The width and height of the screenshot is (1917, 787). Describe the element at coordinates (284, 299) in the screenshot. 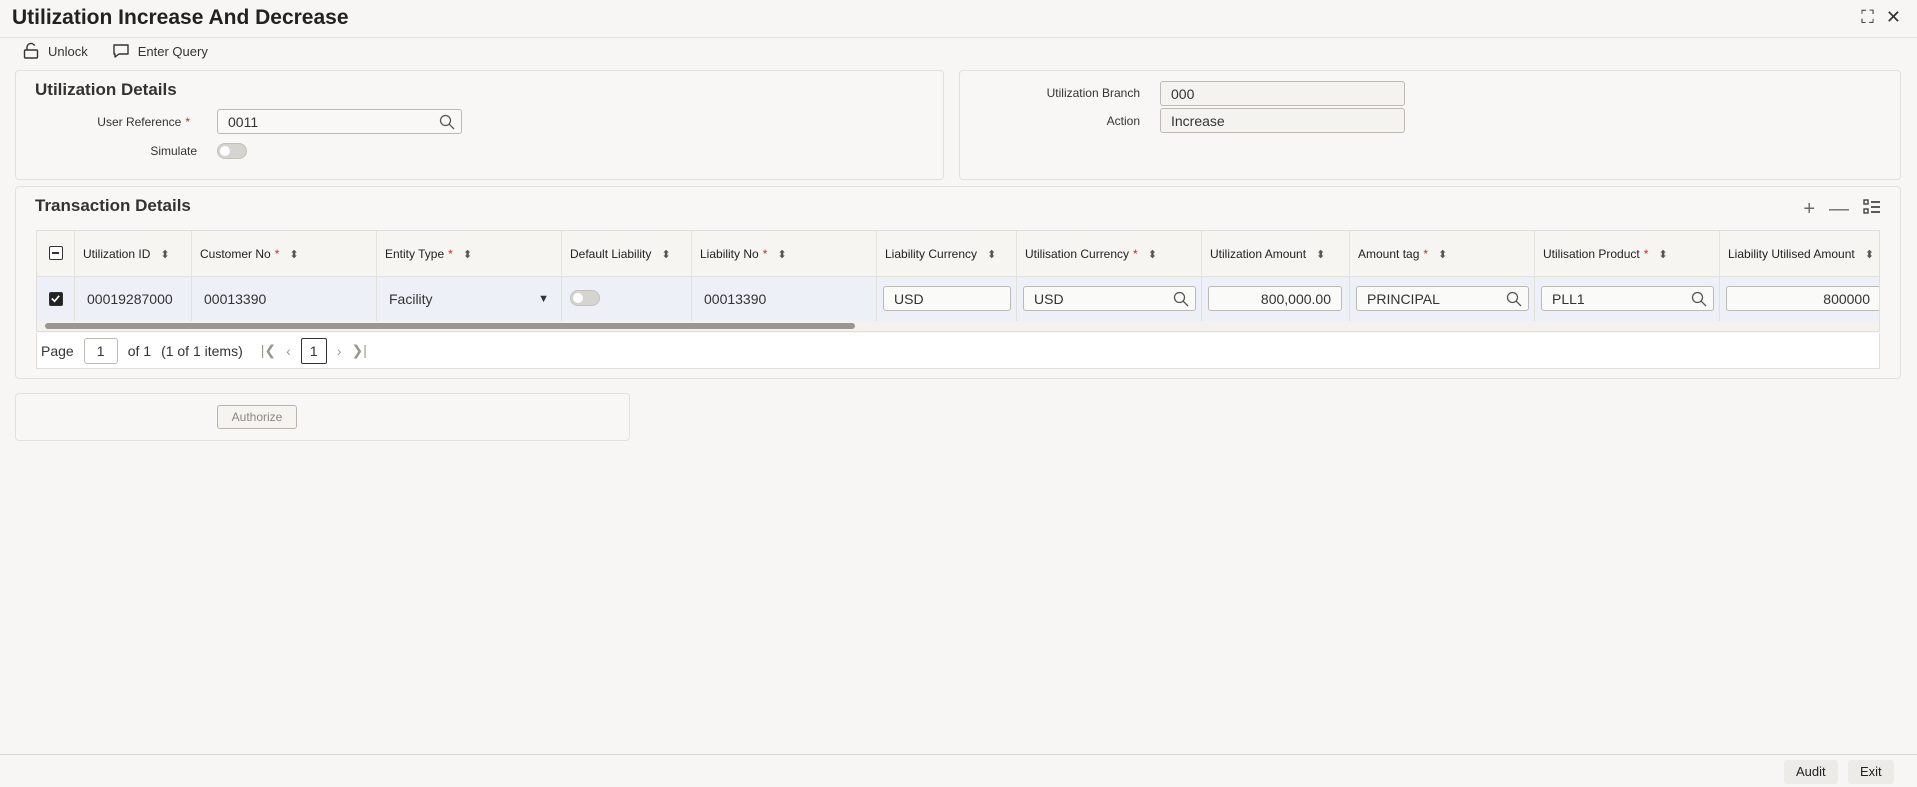

I see `cell-customer-no: 00013390` at that location.